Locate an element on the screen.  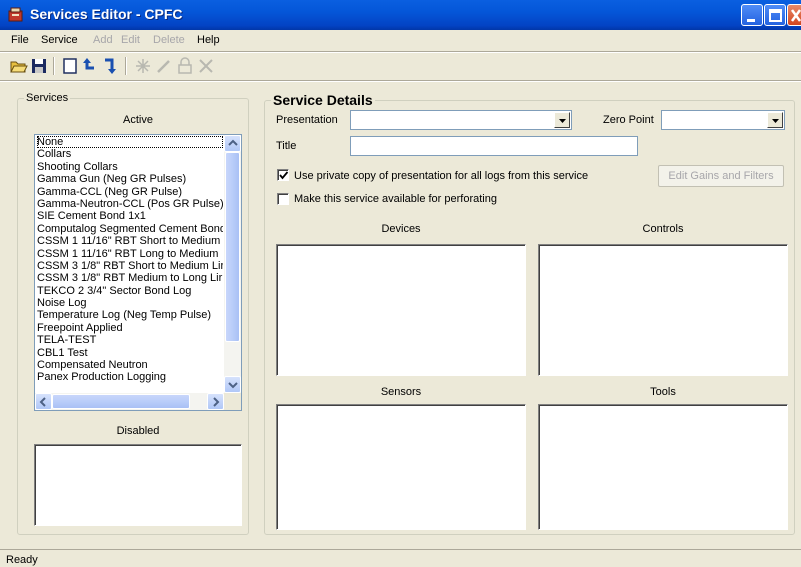
checkmark-icon is located at coordinates (284, 175).